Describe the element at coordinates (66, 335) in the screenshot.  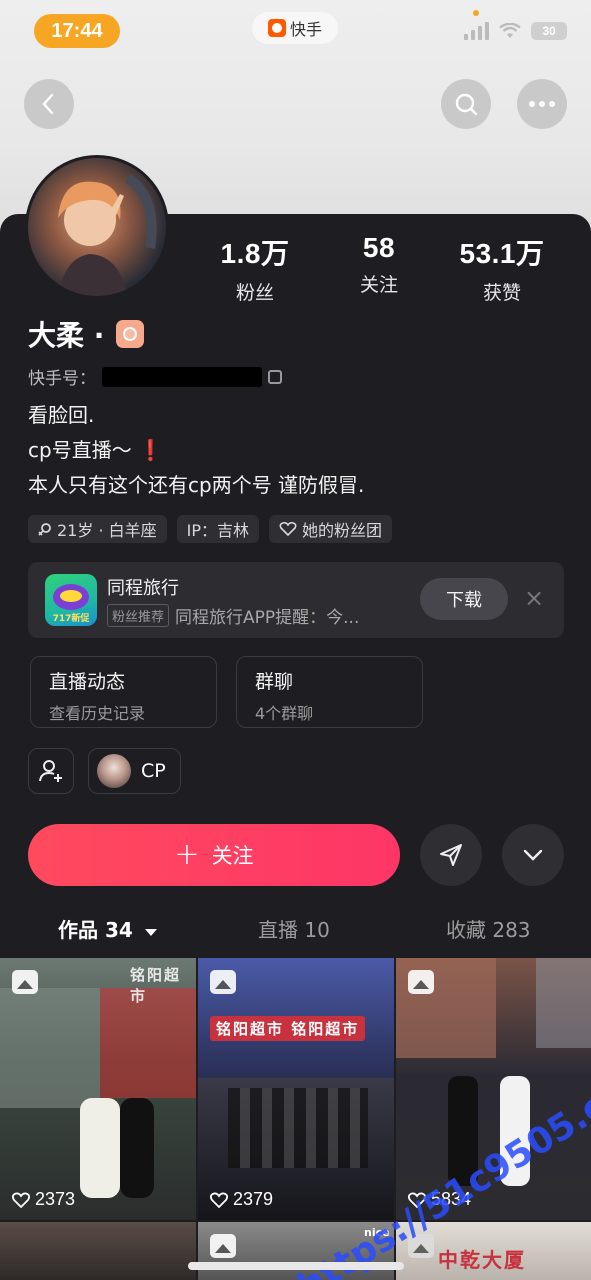
I see `profile-name: 大柔 ·` at that location.